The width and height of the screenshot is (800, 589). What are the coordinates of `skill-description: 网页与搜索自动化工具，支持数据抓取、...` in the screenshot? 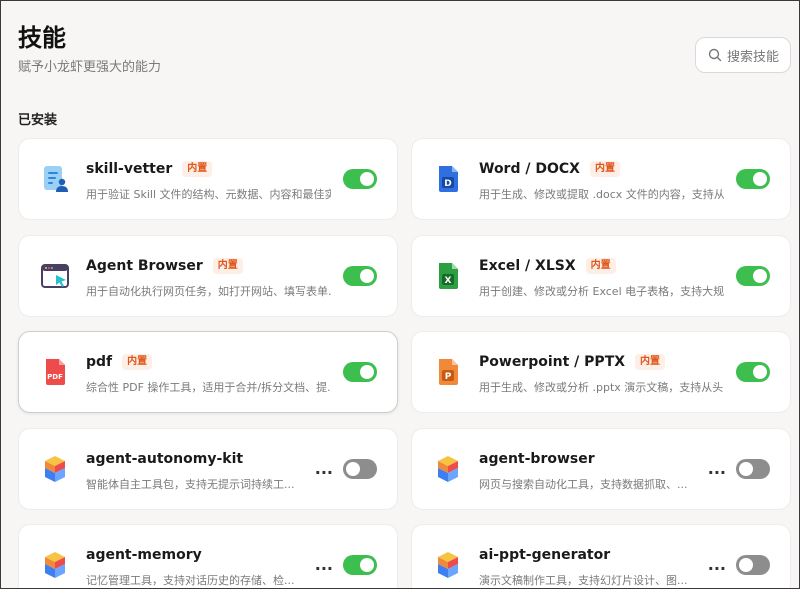 It's located at (583, 484).